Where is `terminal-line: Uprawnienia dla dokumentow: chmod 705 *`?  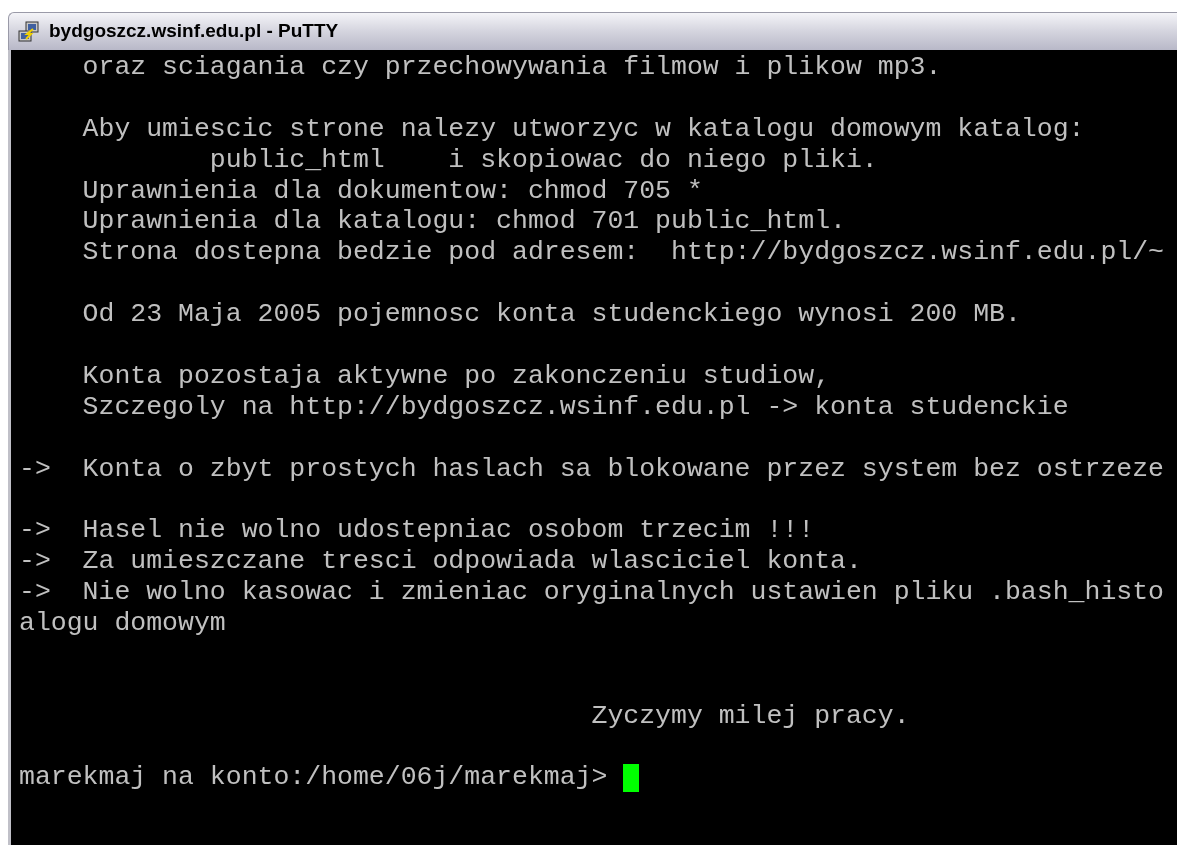
terminal-line: Uprawnienia dla dokumentow: chmod 705 * is located at coordinates (392, 190).